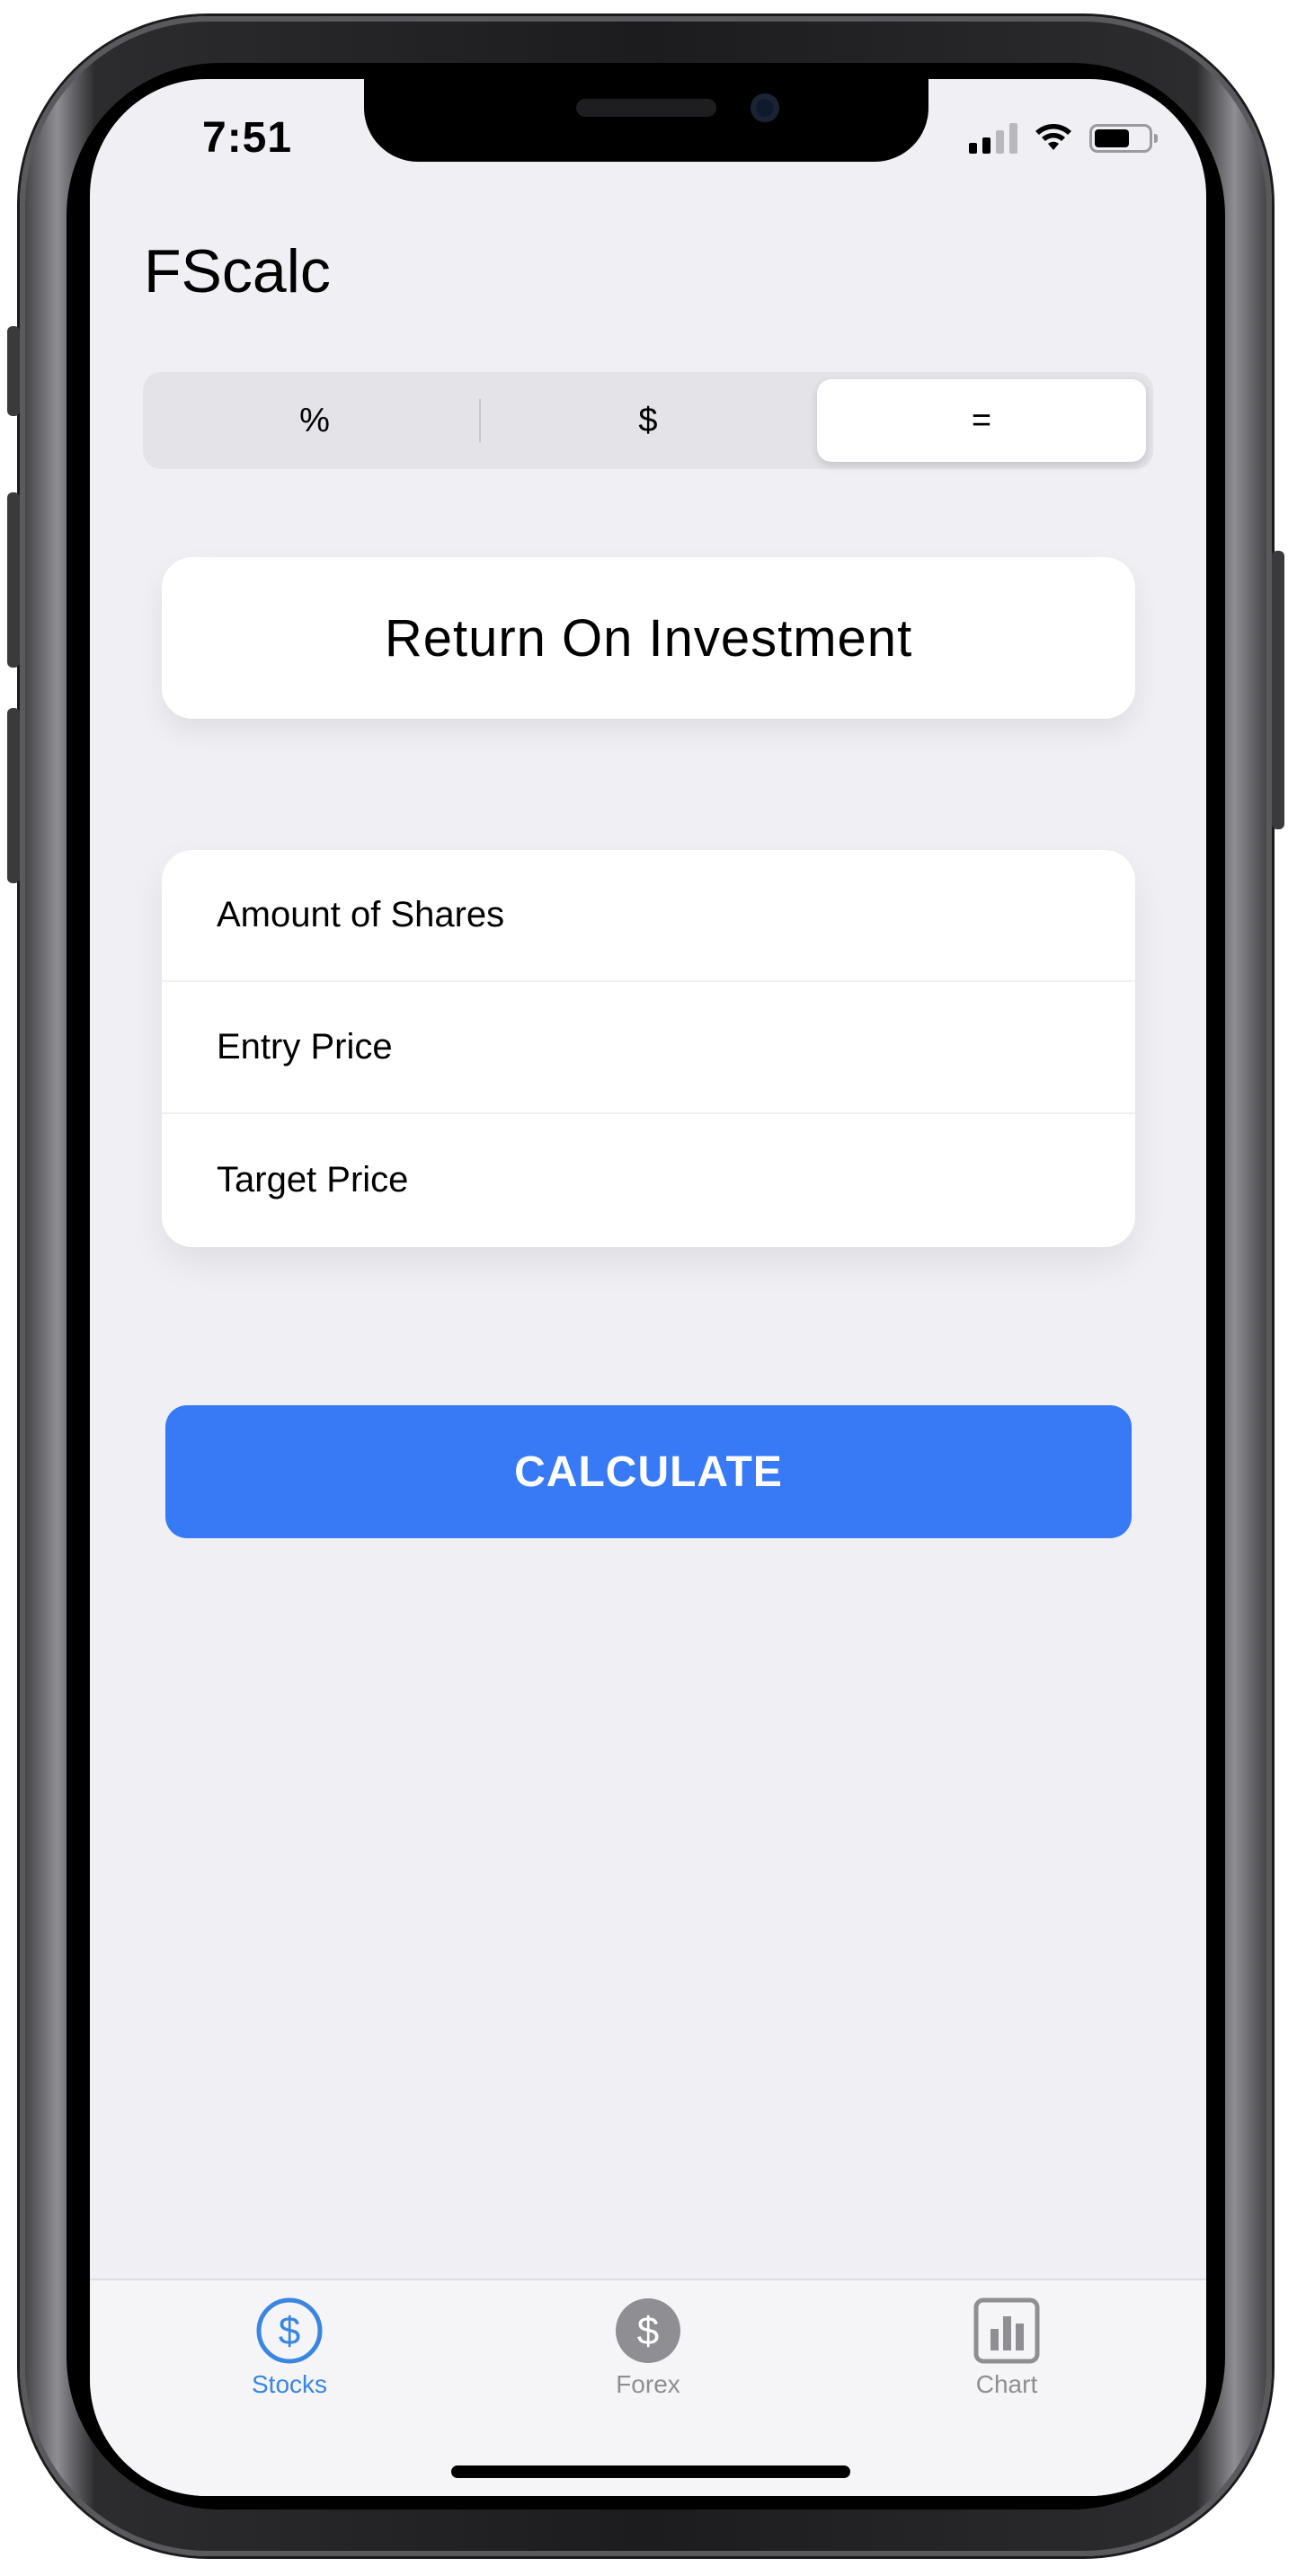 The width and height of the screenshot is (1297, 2576). I want to click on tab-forex: $ Forex, so click(648, 2348).